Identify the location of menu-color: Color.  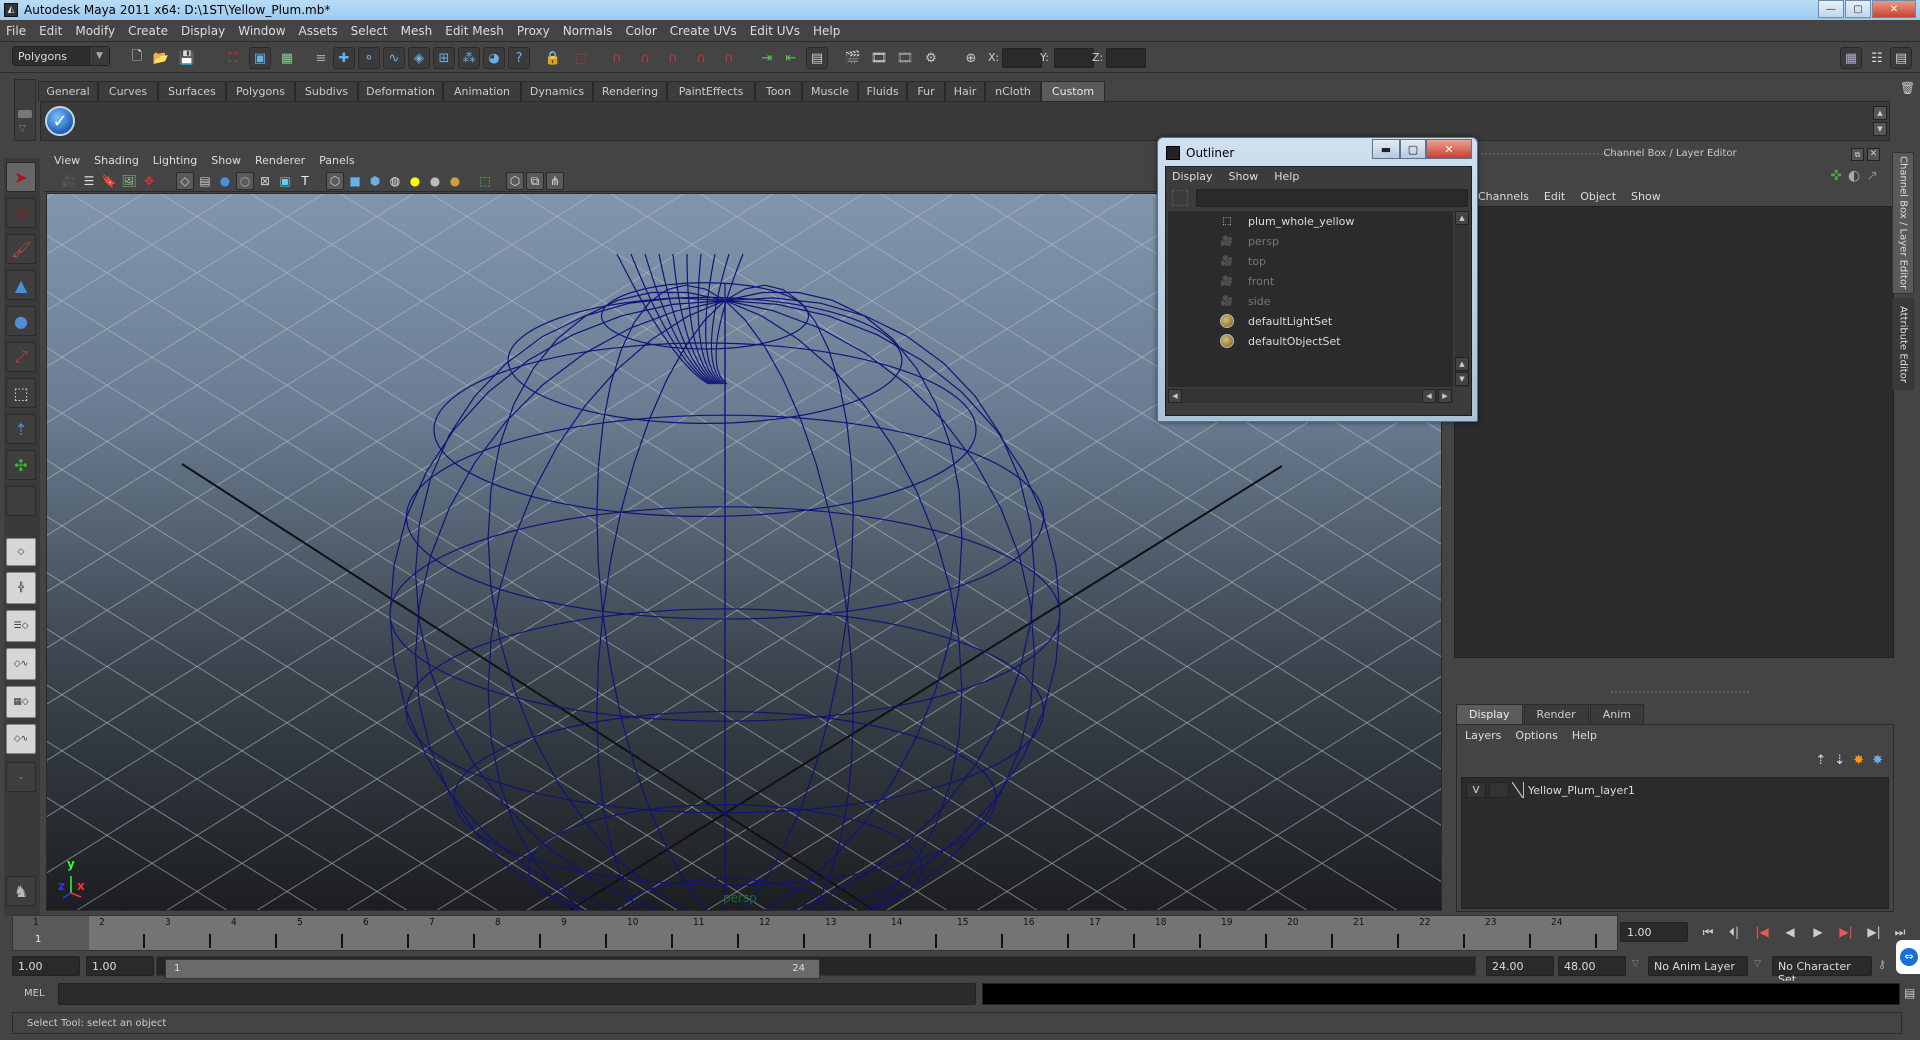
(640, 31).